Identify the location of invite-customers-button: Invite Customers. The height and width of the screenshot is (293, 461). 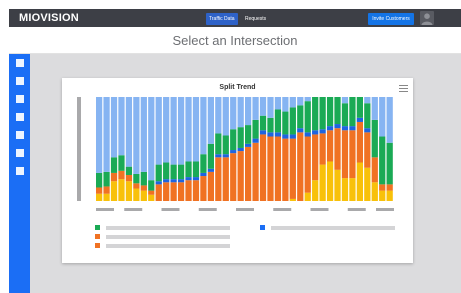
(391, 19).